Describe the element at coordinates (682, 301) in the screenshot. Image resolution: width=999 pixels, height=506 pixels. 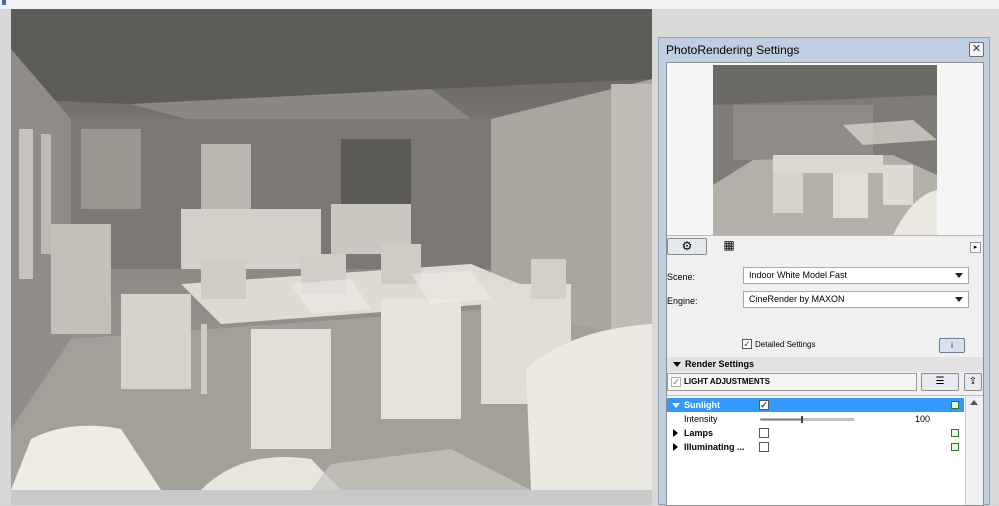
I see `engine-label: Engine:` at that location.